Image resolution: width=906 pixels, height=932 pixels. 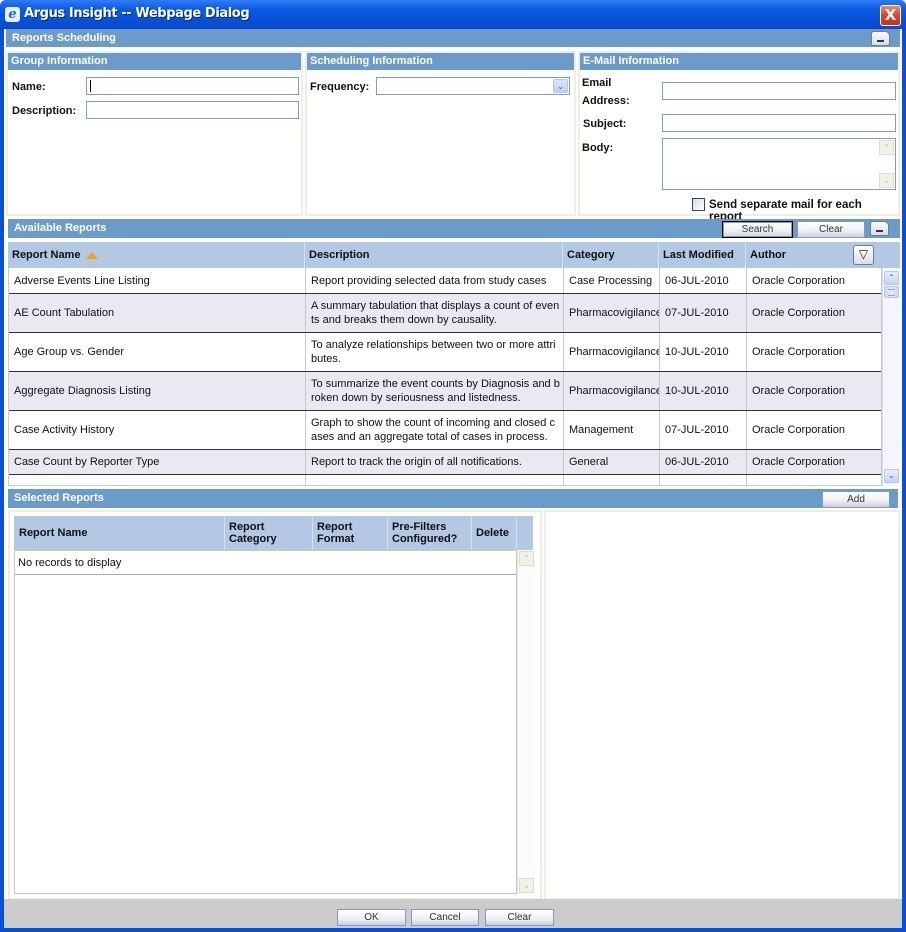 I want to click on separate-mail-checkbox, so click(x=698, y=204).